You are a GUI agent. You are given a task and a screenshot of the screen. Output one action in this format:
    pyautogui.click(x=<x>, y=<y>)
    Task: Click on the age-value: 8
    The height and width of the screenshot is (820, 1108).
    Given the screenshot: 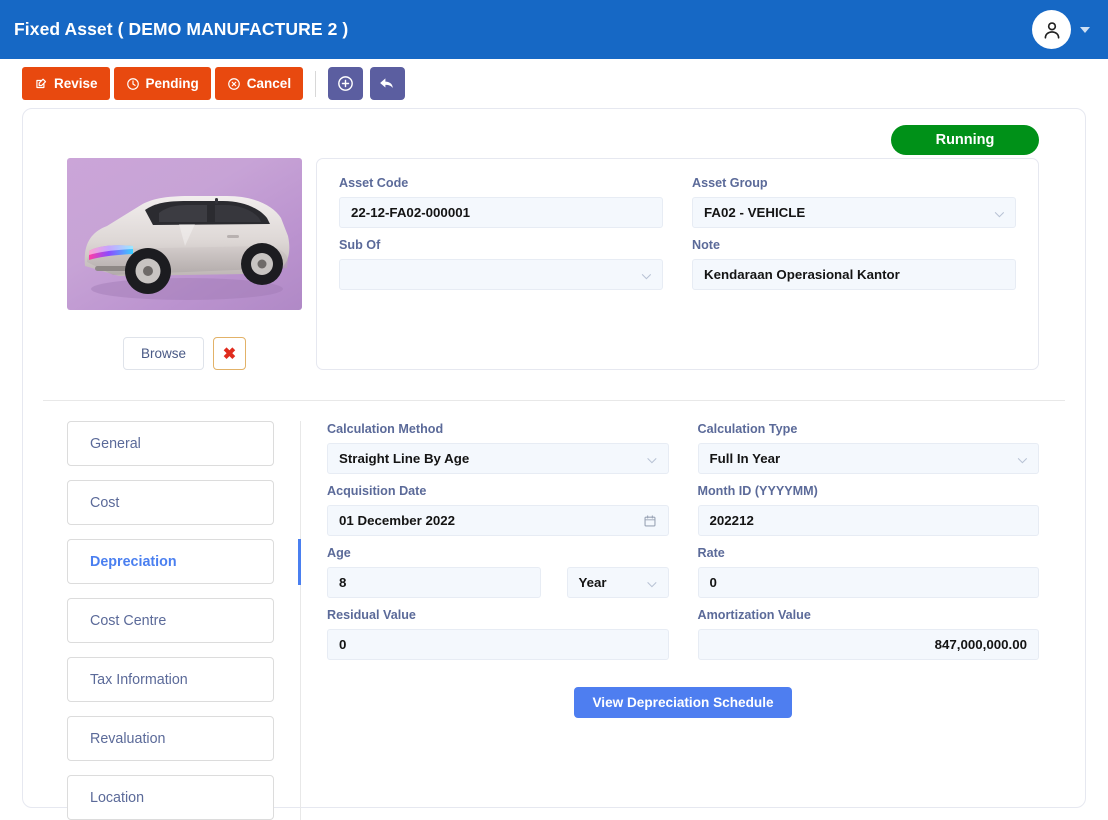 What is the action you would take?
    pyautogui.click(x=343, y=582)
    